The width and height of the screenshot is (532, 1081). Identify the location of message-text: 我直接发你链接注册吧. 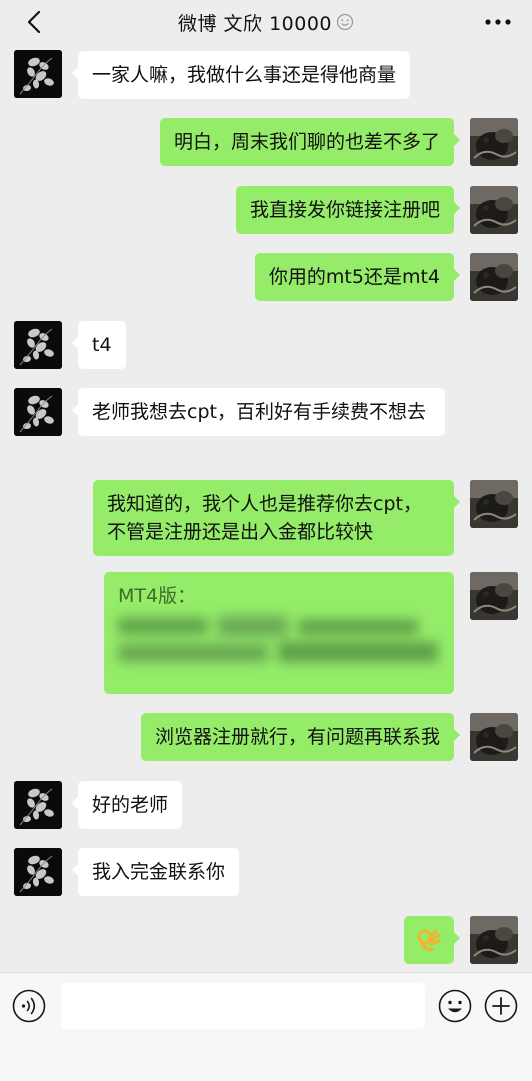
(344, 210).